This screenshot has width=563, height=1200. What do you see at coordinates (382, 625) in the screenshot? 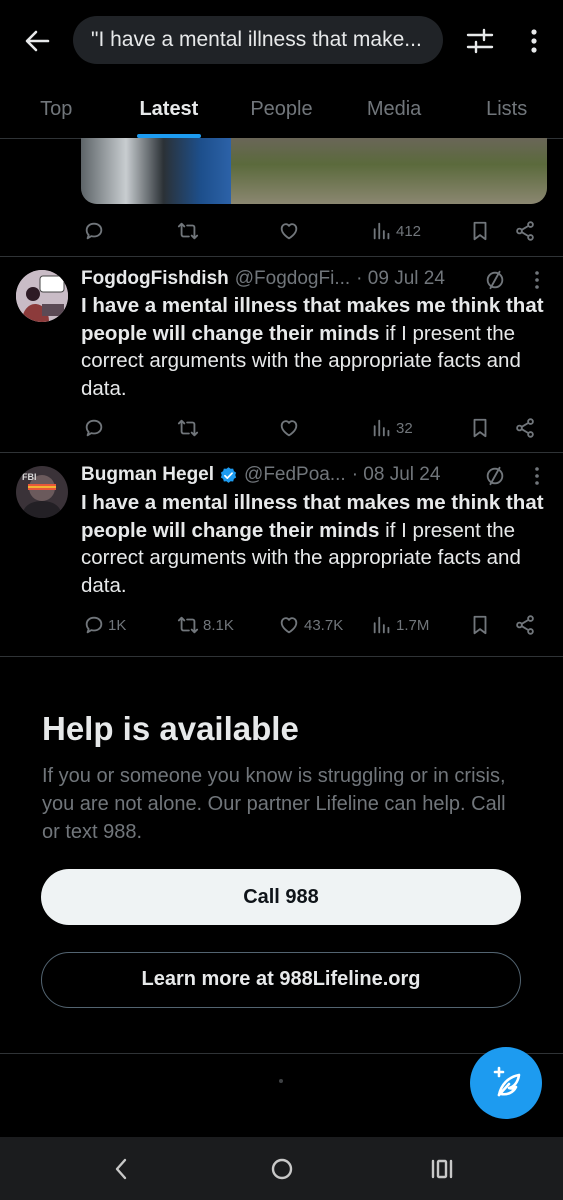
I see `views-icon` at bounding box center [382, 625].